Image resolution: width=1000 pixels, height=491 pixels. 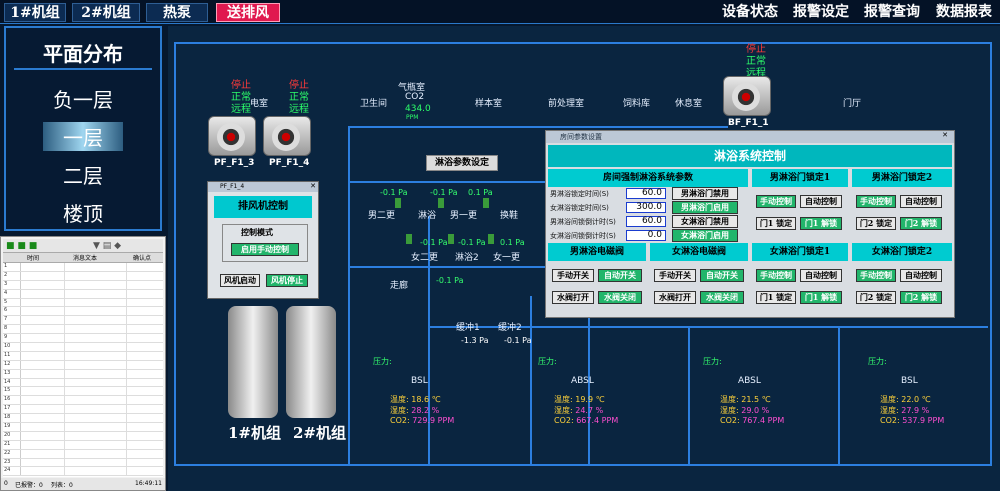 I want to click on table-row: 24, so click(x=83, y=472).